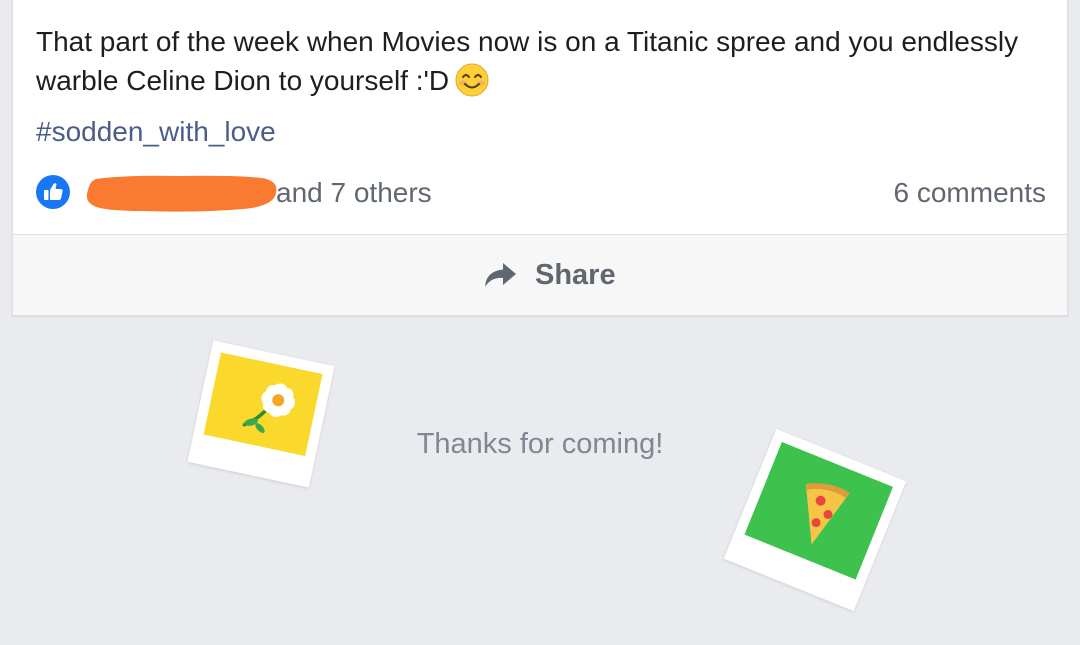  I want to click on redaction-mark, so click(181, 193).